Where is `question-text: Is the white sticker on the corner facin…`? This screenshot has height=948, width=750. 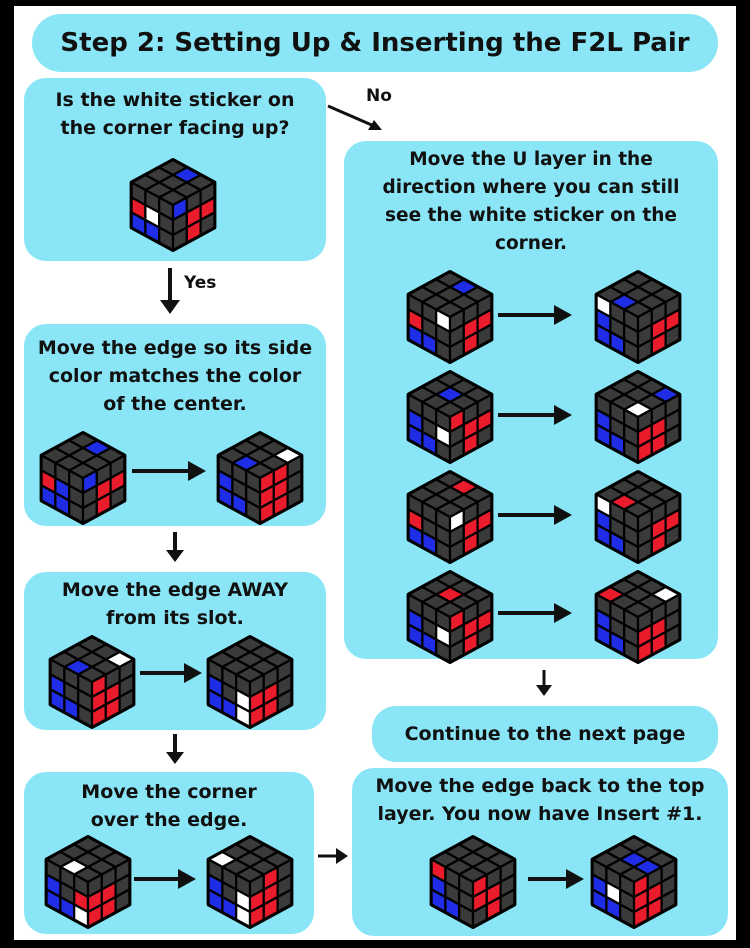 question-text: Is the white sticker on the corner facin… is located at coordinates (175, 114).